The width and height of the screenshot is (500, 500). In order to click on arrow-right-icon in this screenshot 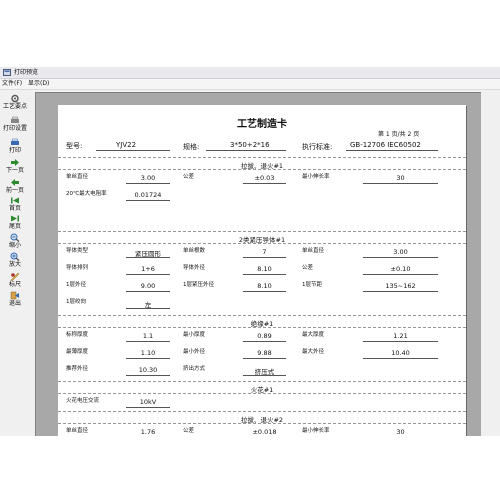, I will do `click(15, 162)`.